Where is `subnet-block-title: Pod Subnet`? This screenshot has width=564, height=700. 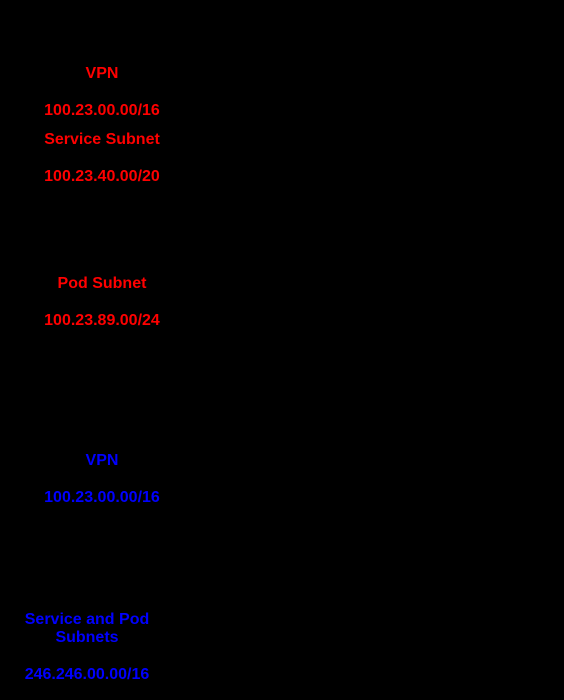
subnet-block-title: Pod Subnet is located at coordinates (102, 283).